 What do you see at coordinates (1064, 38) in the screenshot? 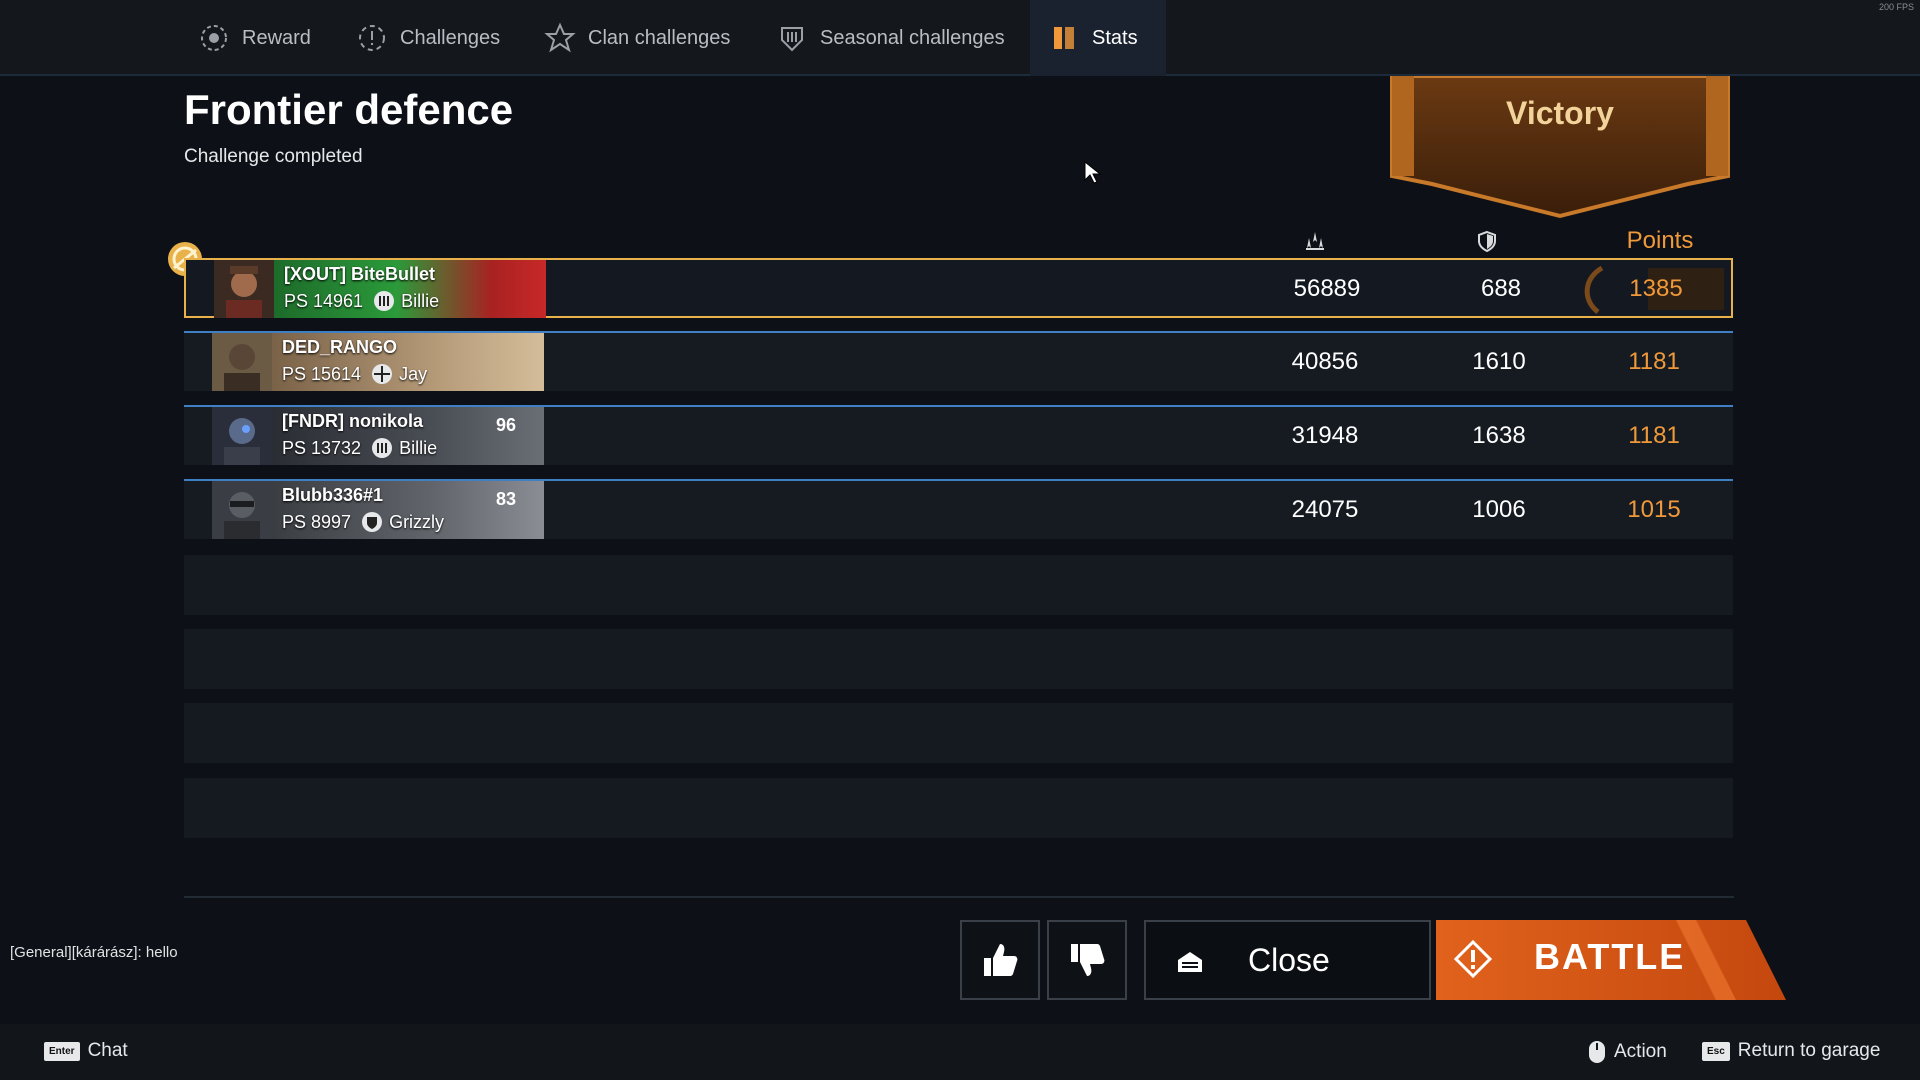
I see `stats-icon` at bounding box center [1064, 38].